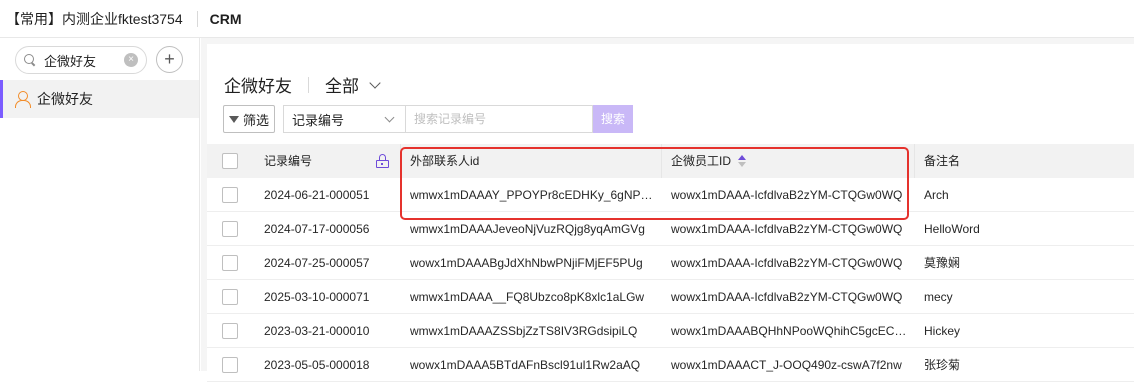 This screenshot has height=382, width=1134. Describe the element at coordinates (65, 99) in the screenshot. I see `sidebar-item-label: 企微好友` at that location.